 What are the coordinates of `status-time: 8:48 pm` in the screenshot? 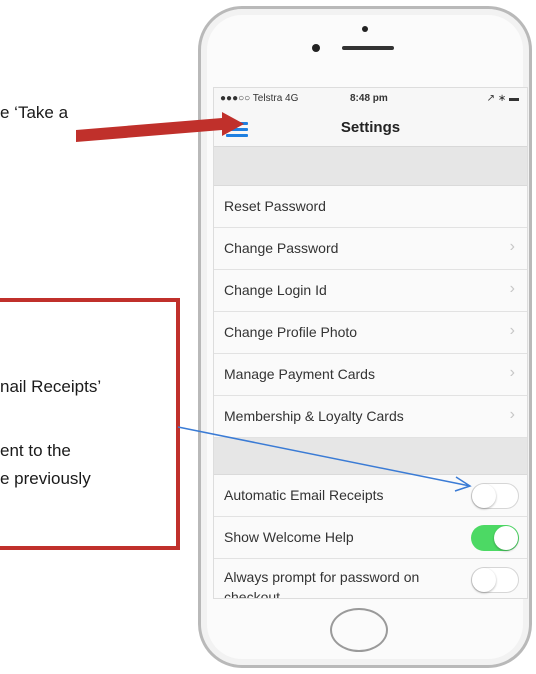 It's located at (369, 98).